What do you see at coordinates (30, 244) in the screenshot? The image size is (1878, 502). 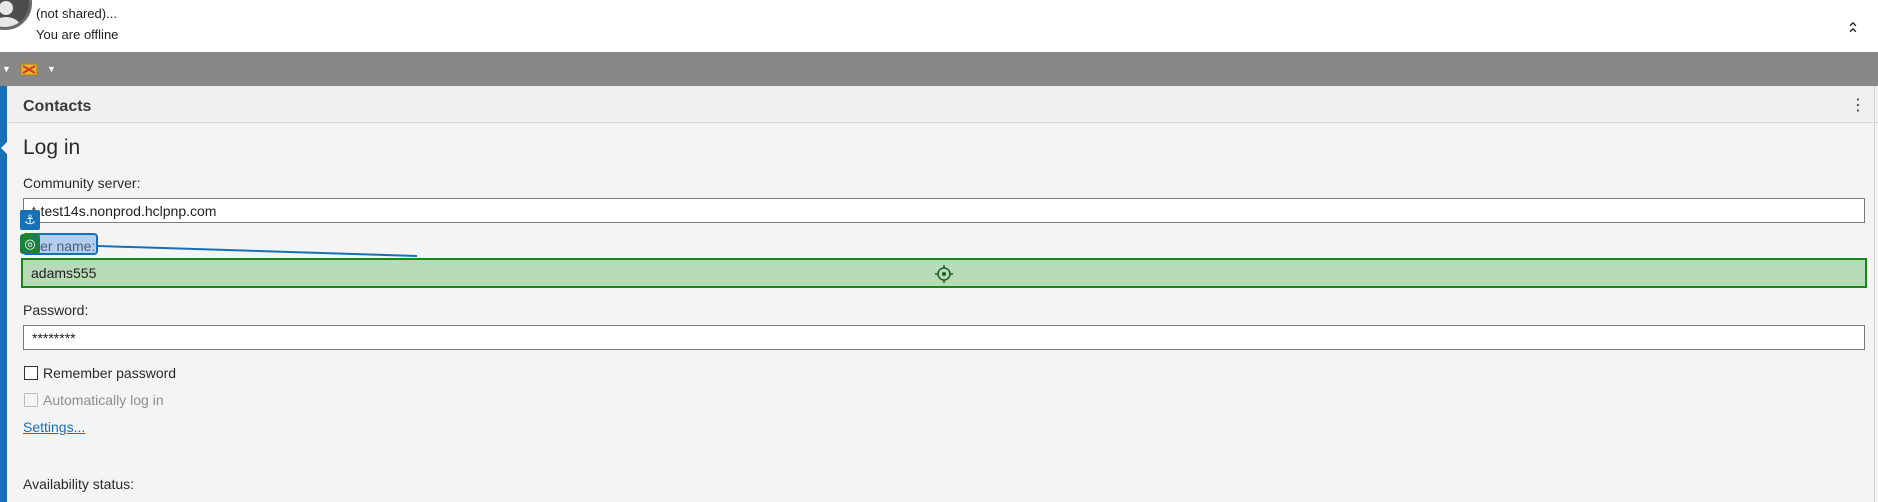 I see `target-ring-icon: ◎` at bounding box center [30, 244].